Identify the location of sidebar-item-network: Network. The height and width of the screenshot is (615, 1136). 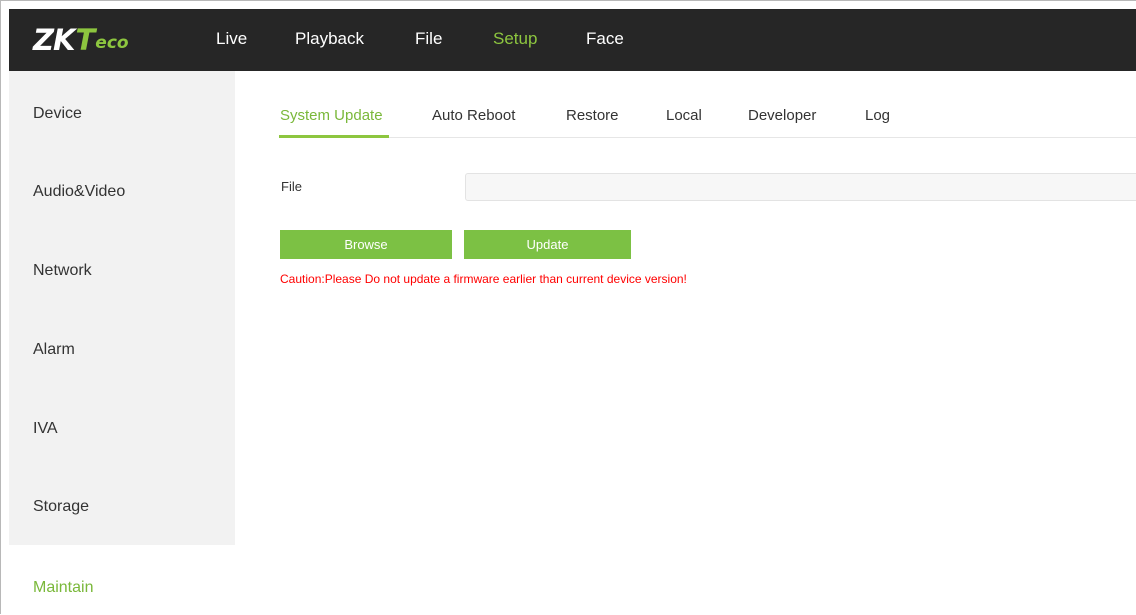
(122, 271).